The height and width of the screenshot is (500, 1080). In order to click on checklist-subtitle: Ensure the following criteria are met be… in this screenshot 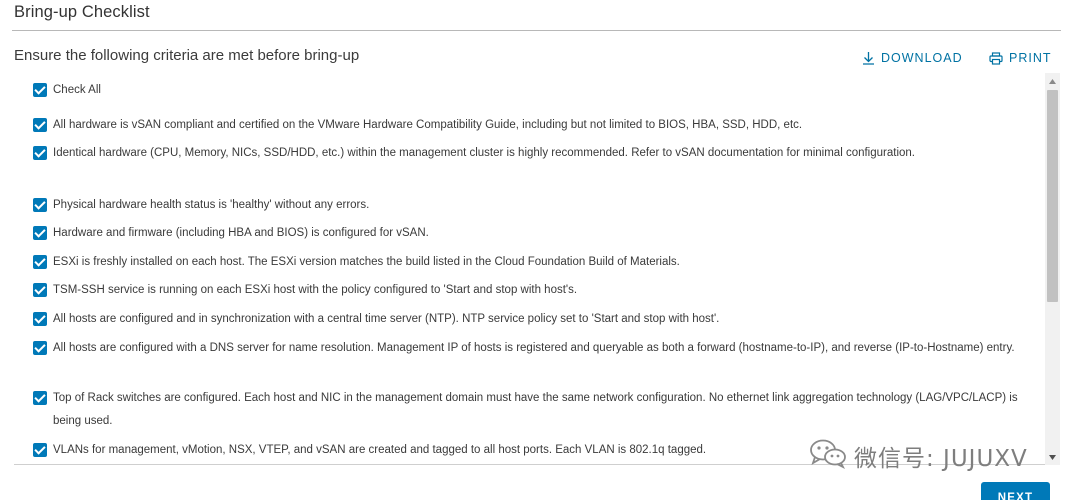, I will do `click(187, 55)`.